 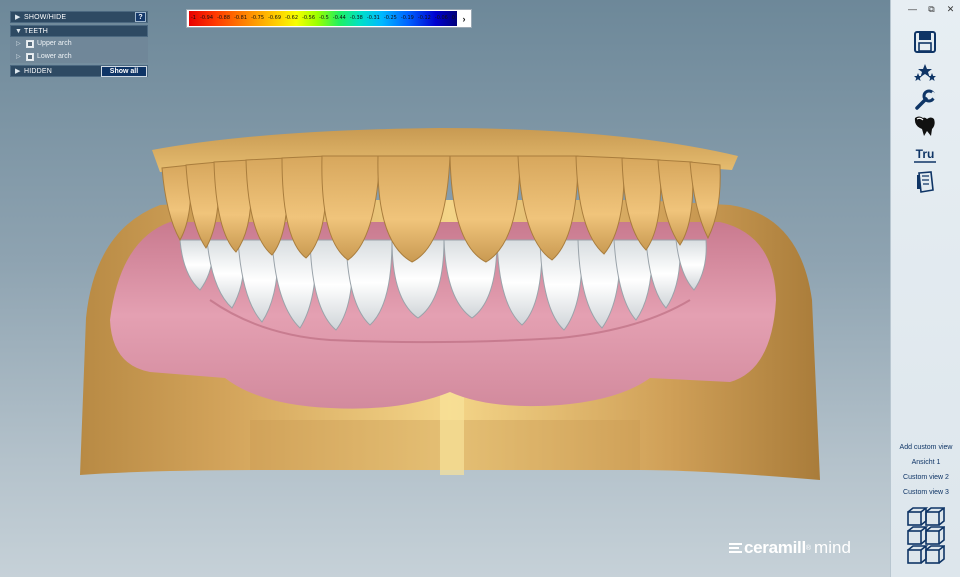 What do you see at coordinates (36, 31) in the screenshot?
I see `teeth-title: TEETH` at bounding box center [36, 31].